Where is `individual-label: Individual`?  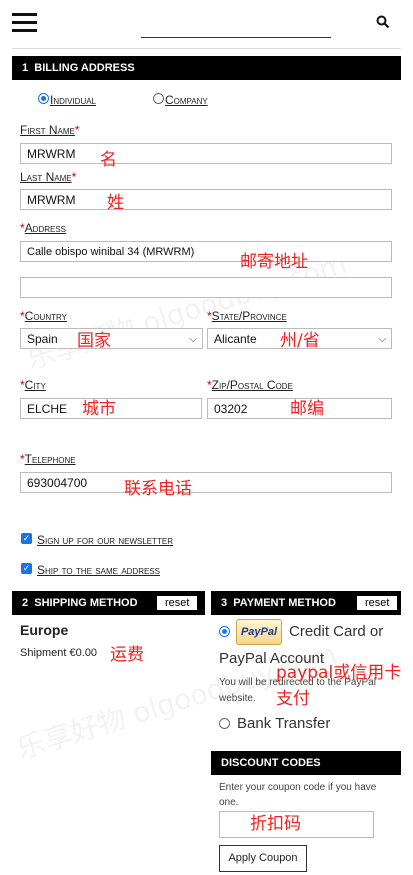 individual-label: Individual is located at coordinates (73, 100).